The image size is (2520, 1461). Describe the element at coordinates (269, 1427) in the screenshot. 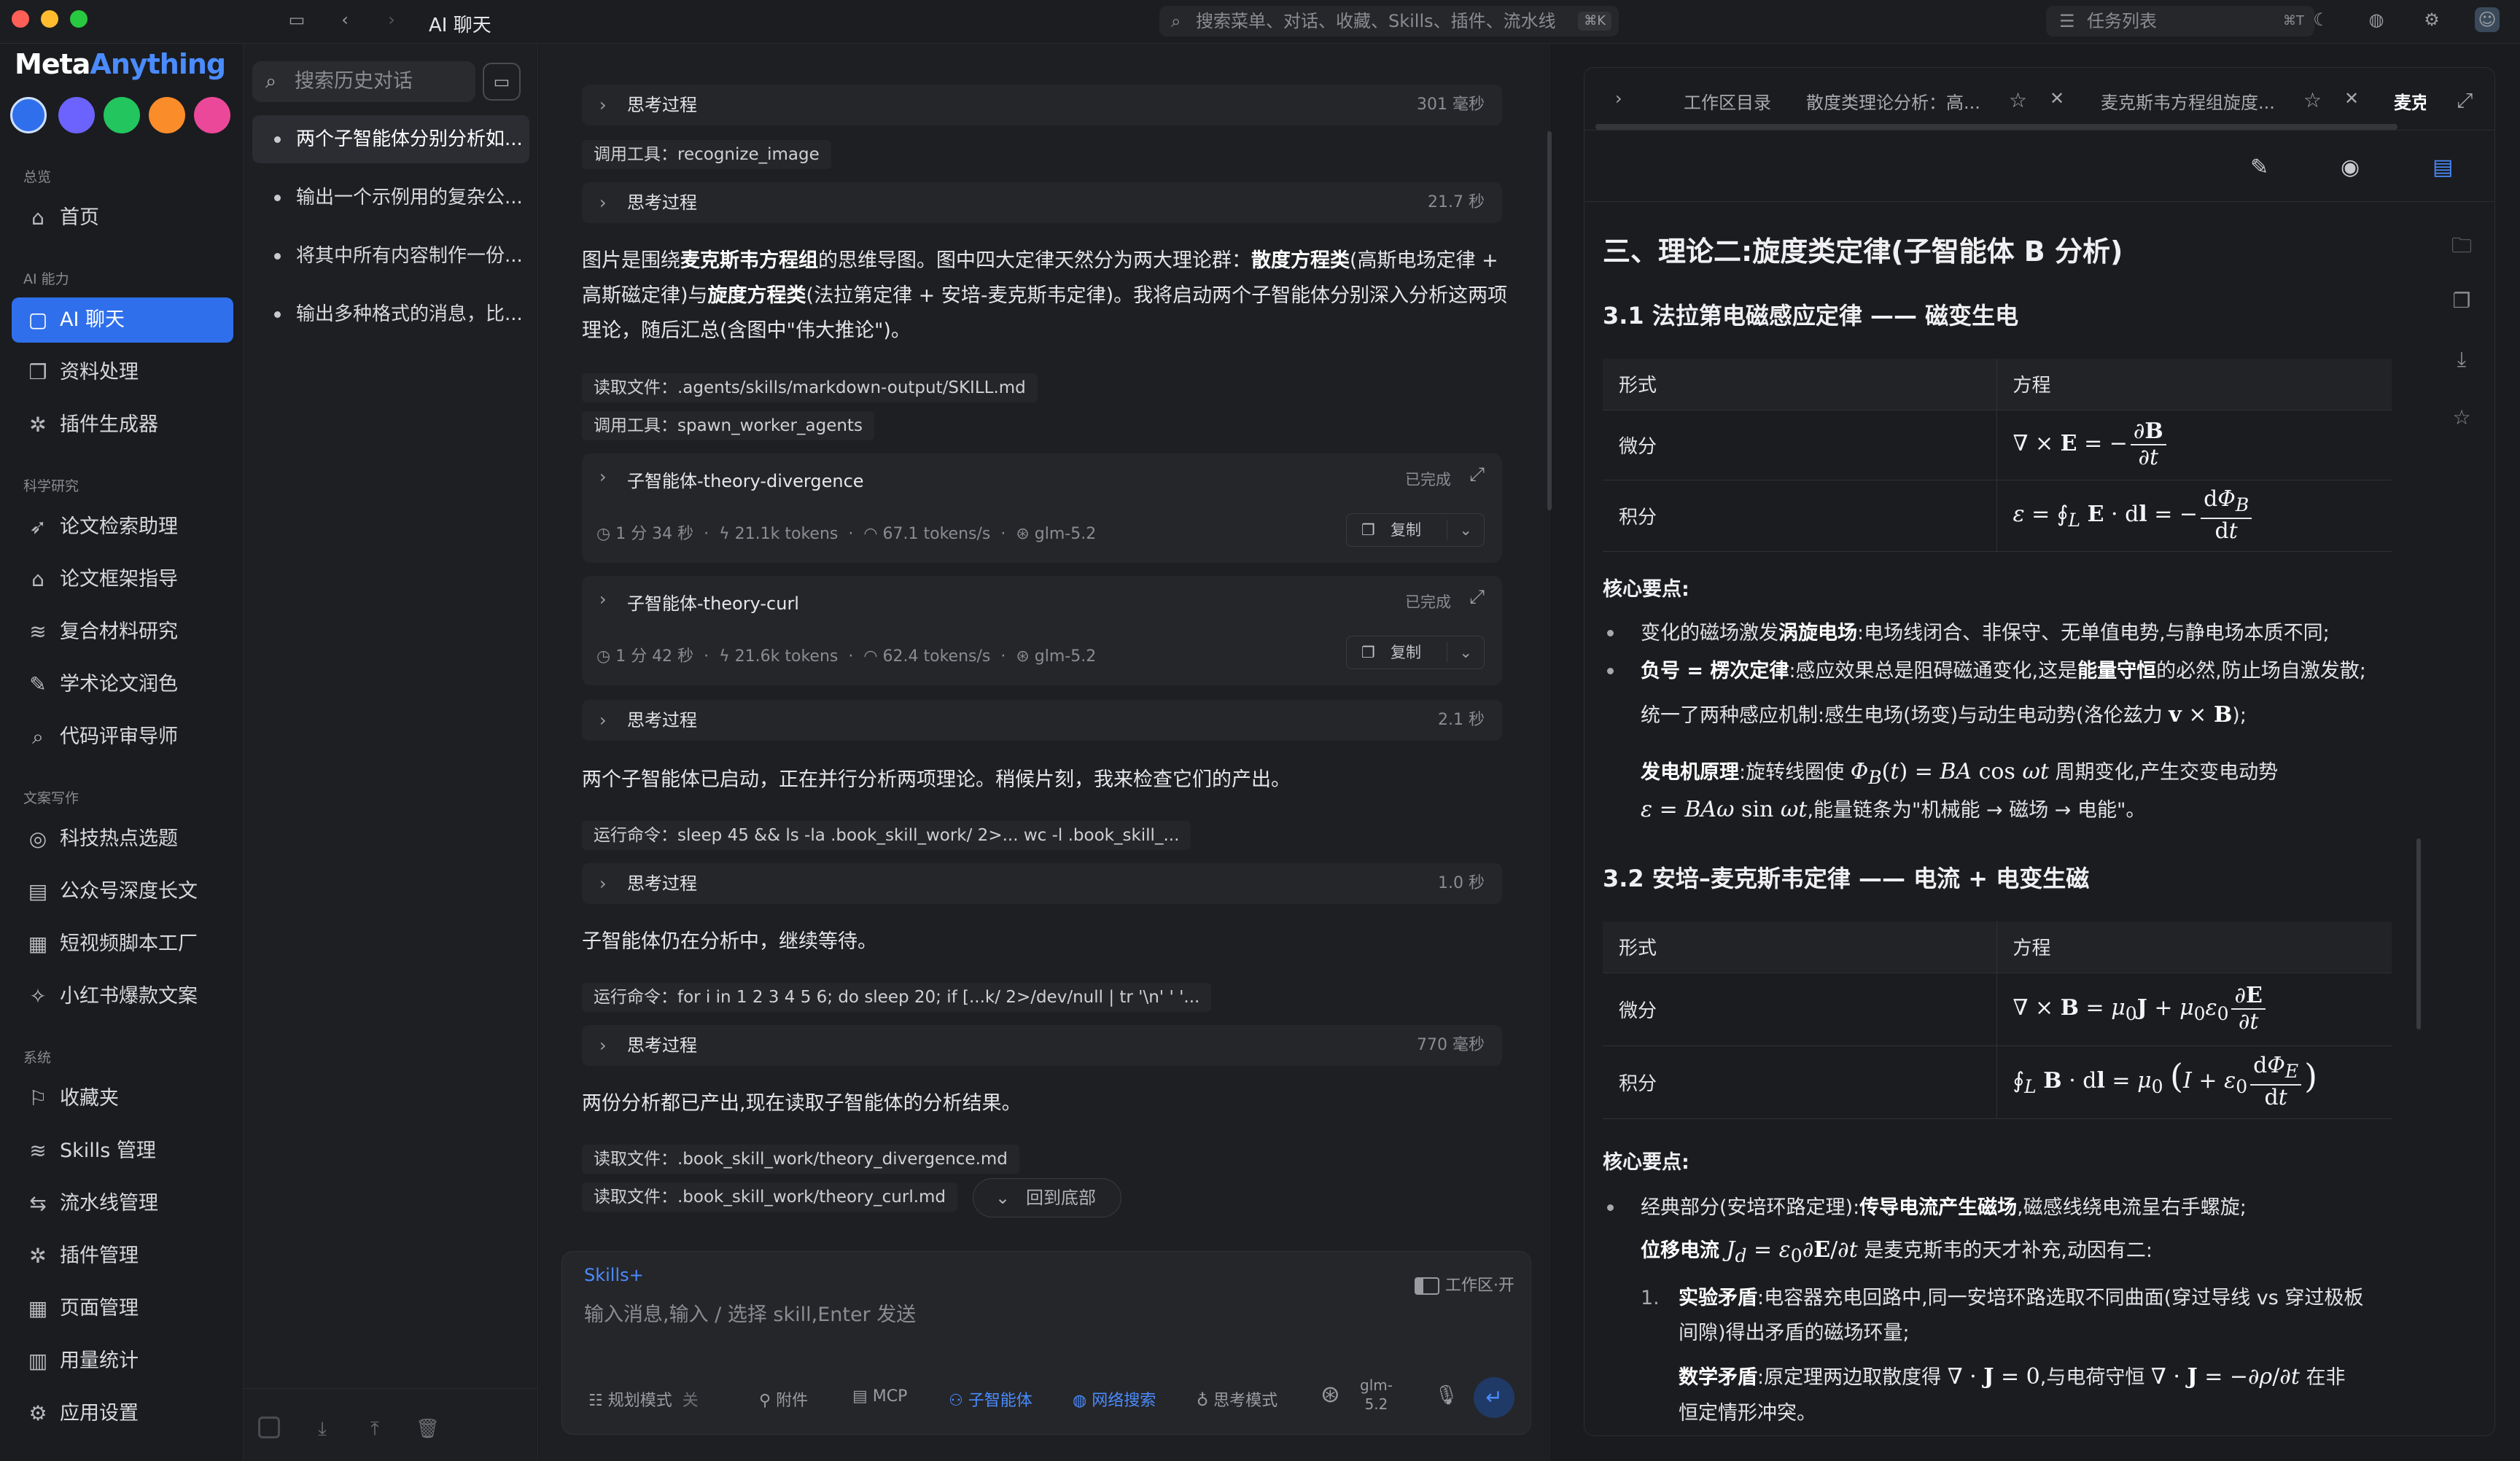

I see `select-checkbox` at that location.